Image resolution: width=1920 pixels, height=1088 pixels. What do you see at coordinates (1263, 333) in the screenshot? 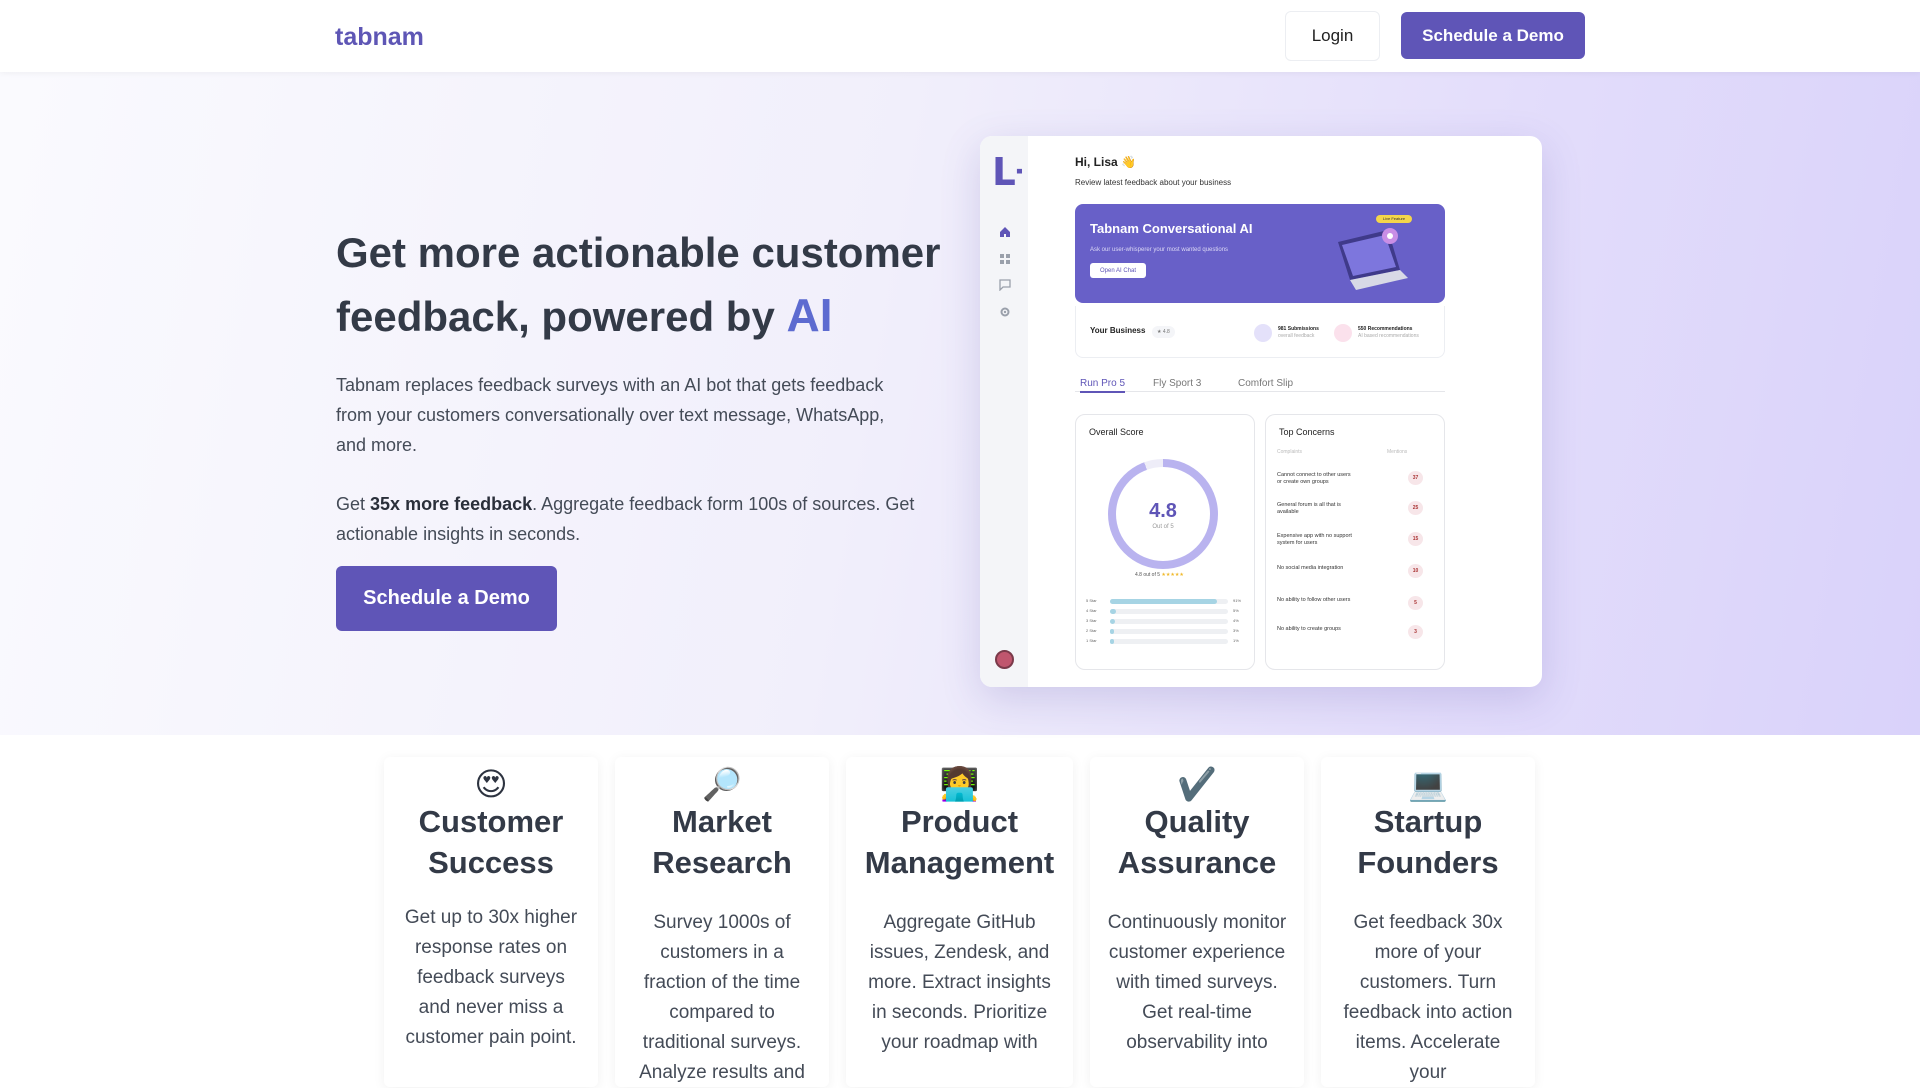
I see `submissions-icon` at bounding box center [1263, 333].